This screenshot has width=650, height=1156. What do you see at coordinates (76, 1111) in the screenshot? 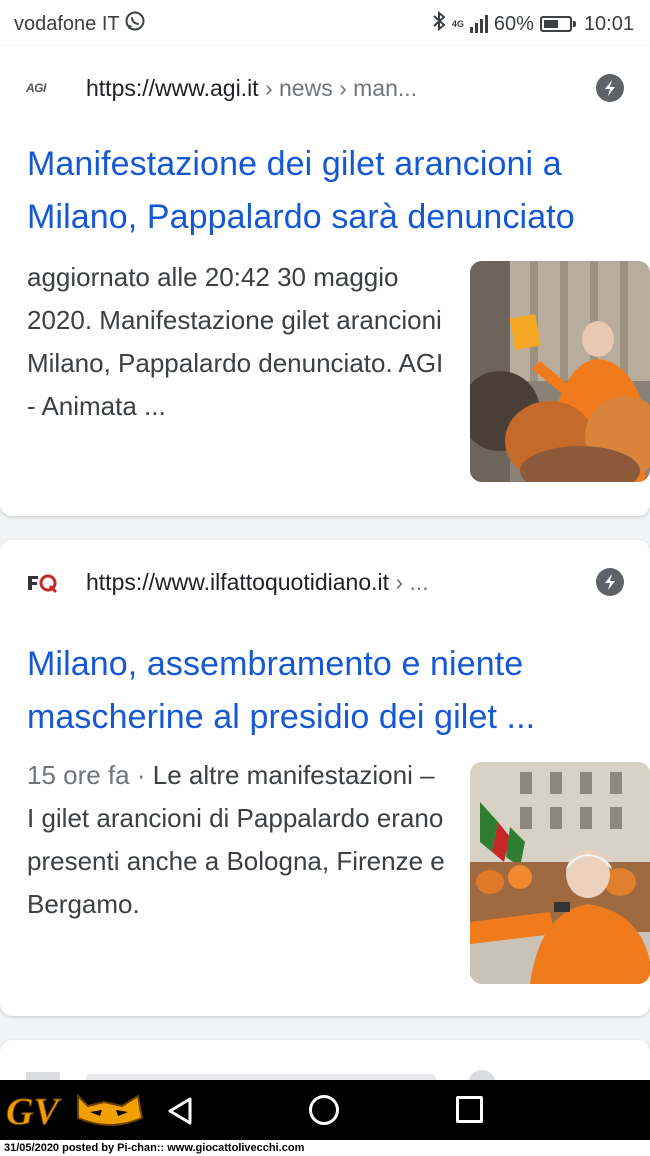
I see `watermark-logo: GV` at bounding box center [76, 1111].